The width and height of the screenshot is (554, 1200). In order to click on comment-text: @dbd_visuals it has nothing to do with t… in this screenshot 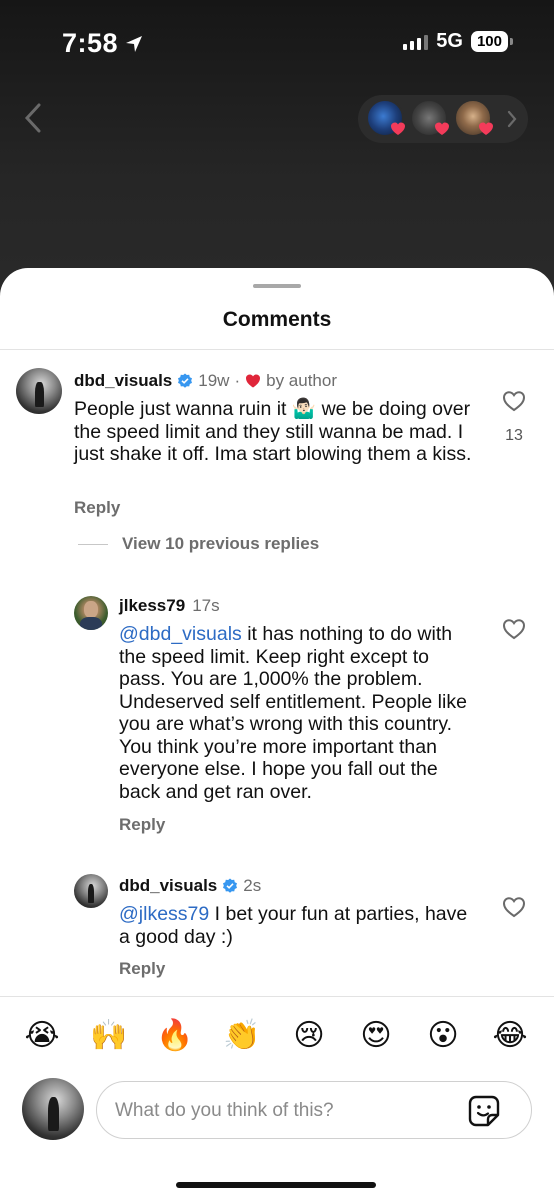, I will do `click(300, 713)`.